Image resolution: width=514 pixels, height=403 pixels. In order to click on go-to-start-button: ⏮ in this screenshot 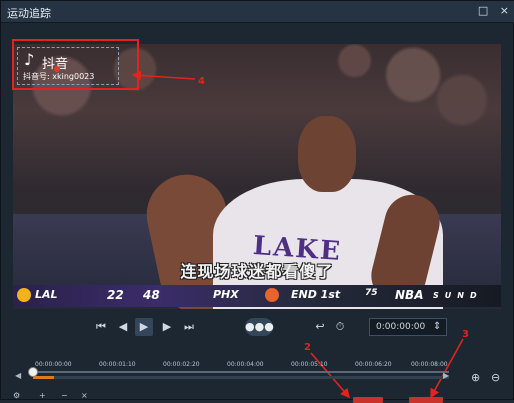, I will do `click(101, 327)`.